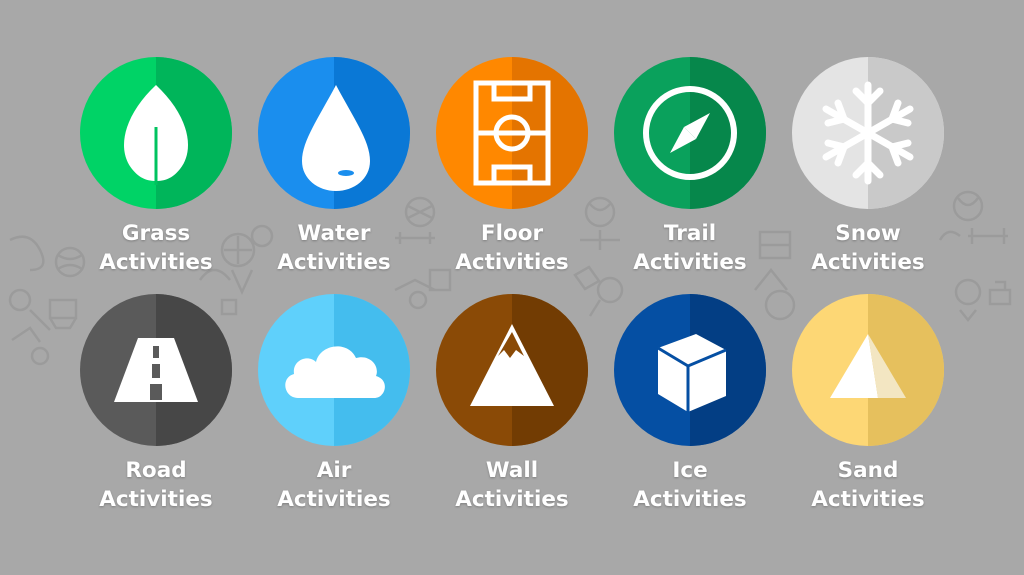 The width and height of the screenshot is (1024, 575). What do you see at coordinates (868, 485) in the screenshot?
I see `sand-label: Sand Activities` at bounding box center [868, 485].